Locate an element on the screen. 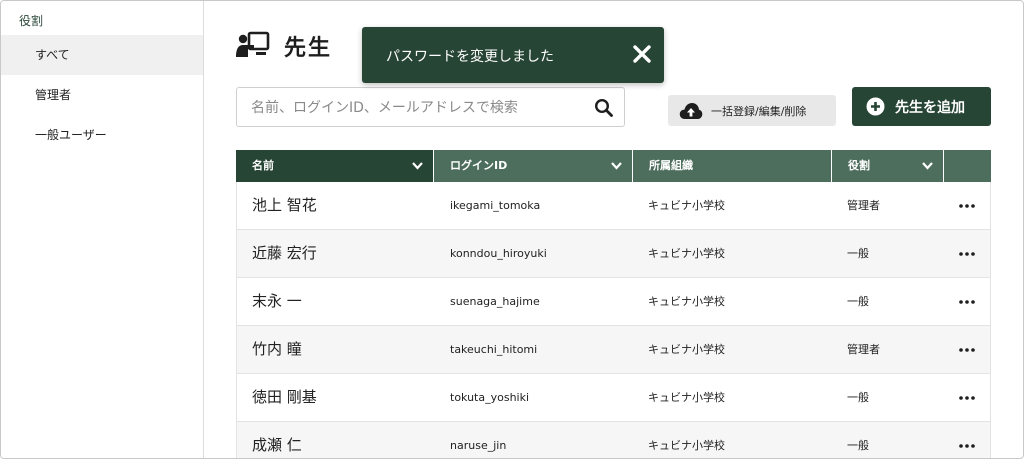  column-header-login-id: ログインID is located at coordinates (533, 166).